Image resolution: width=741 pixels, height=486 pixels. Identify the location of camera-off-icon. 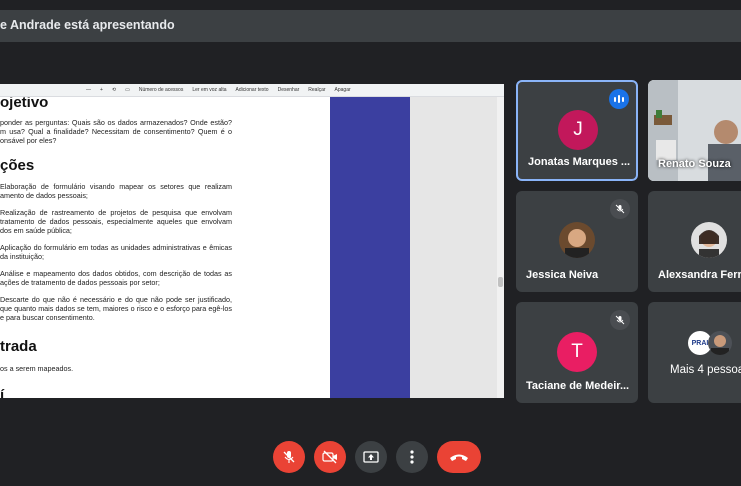
(329, 457).